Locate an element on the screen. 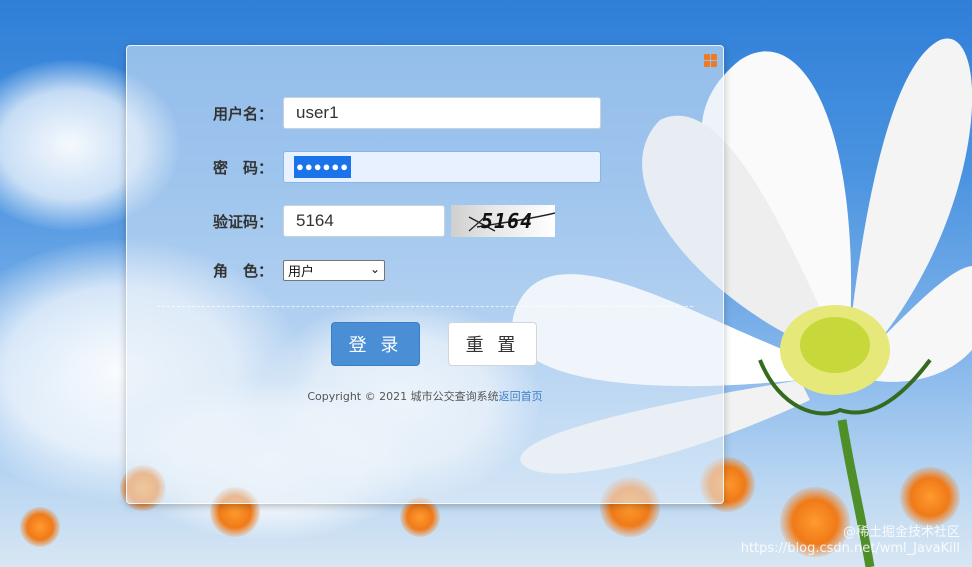 The width and height of the screenshot is (972, 567). username-row: 用户名： user1 is located at coordinates (407, 113).